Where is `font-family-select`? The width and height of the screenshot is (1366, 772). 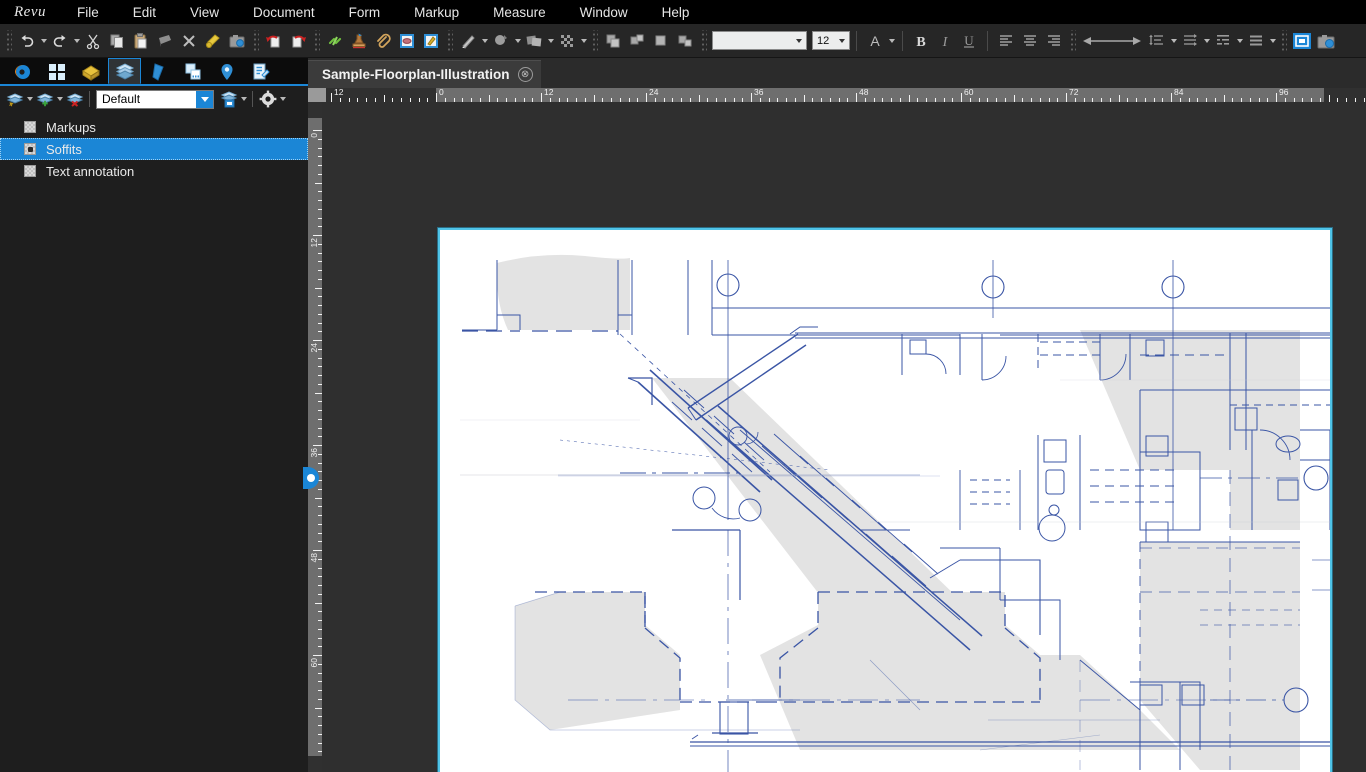
font-family-select is located at coordinates (759, 40).